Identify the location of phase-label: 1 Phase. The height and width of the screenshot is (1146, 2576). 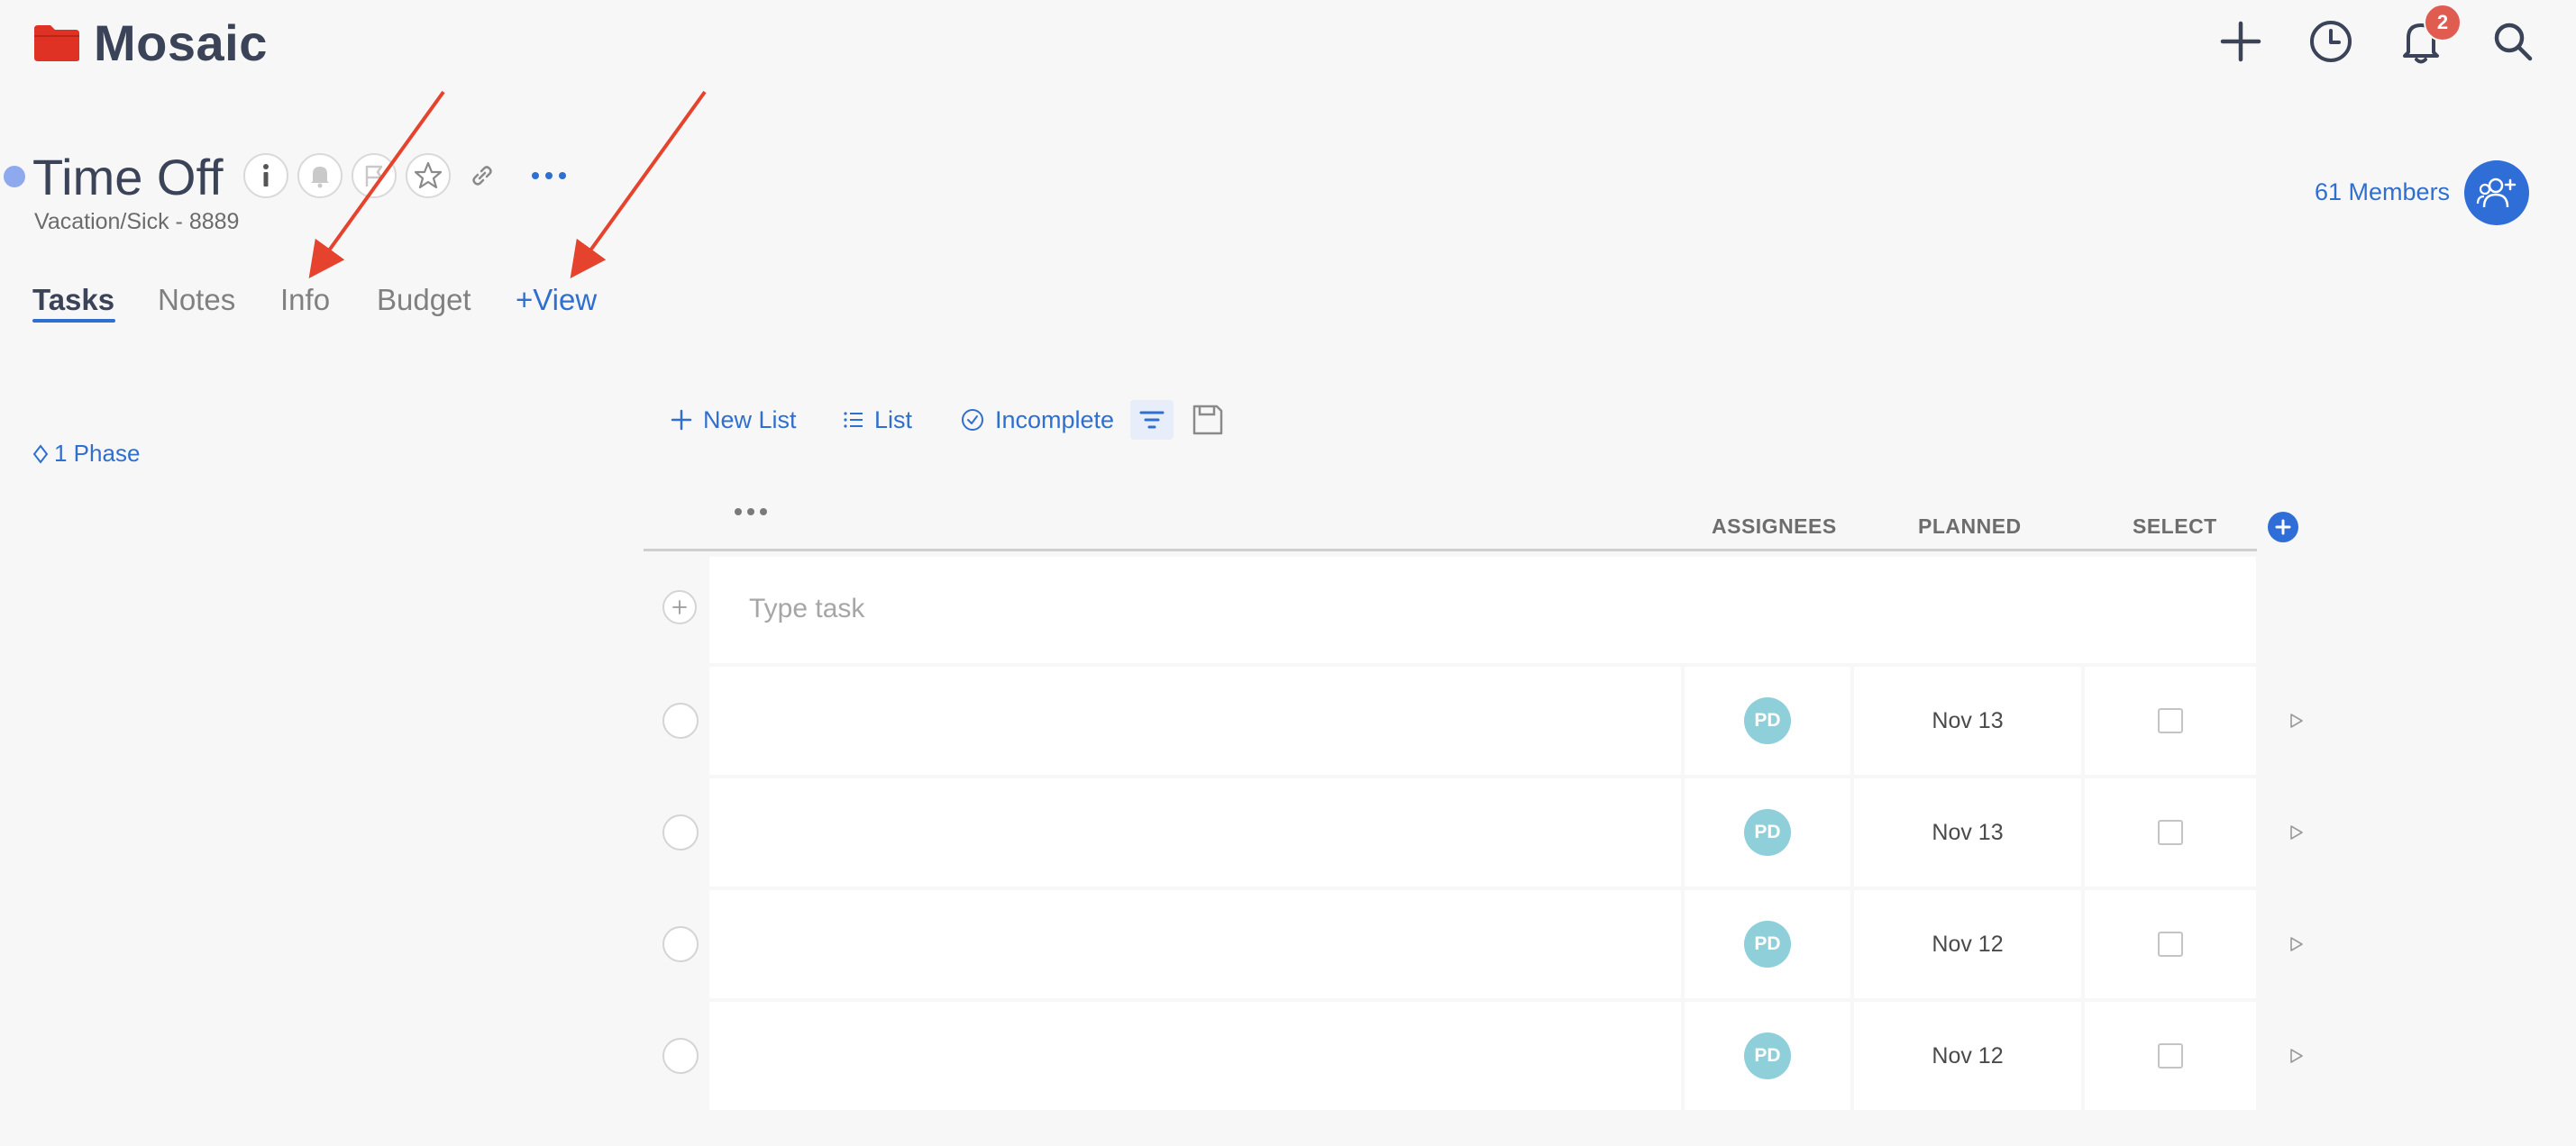
(97, 453).